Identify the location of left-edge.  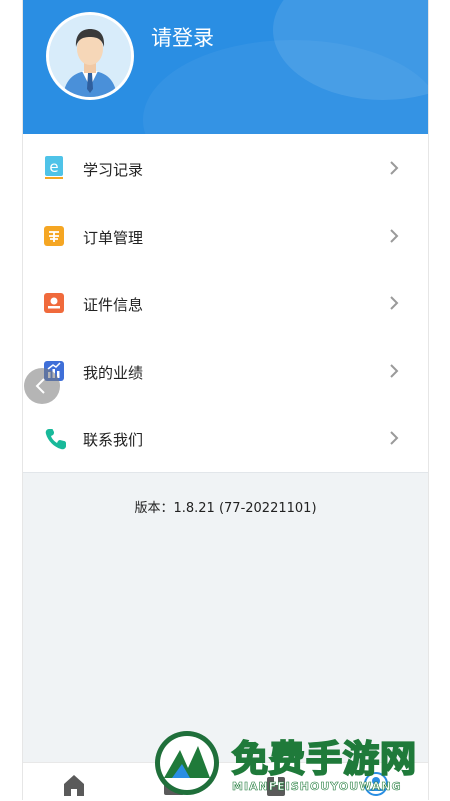
(11, 400).